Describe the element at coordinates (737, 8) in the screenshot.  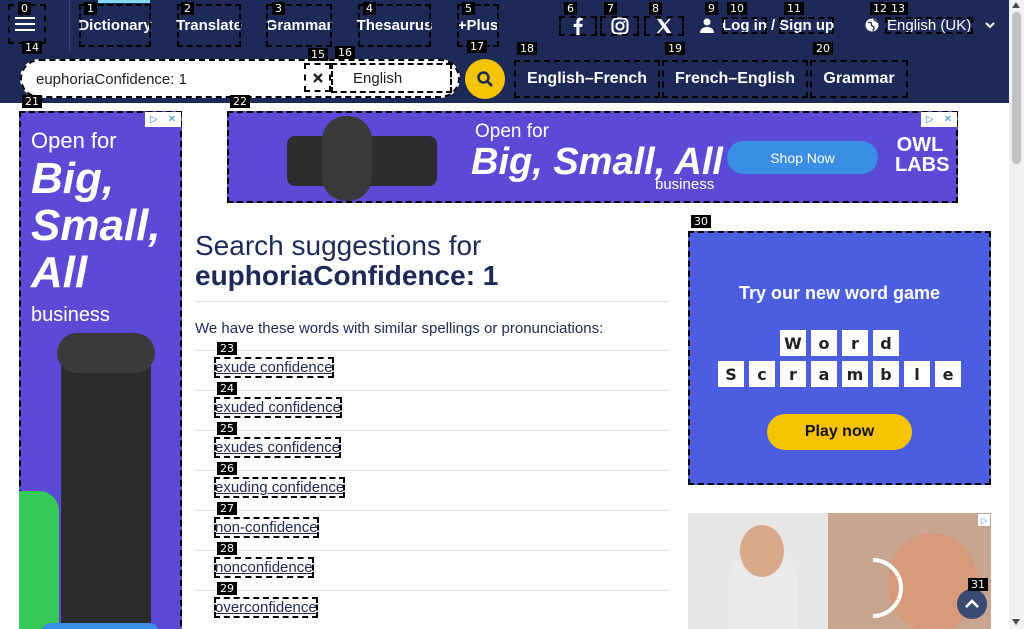
I see `element-tag: 10` at that location.